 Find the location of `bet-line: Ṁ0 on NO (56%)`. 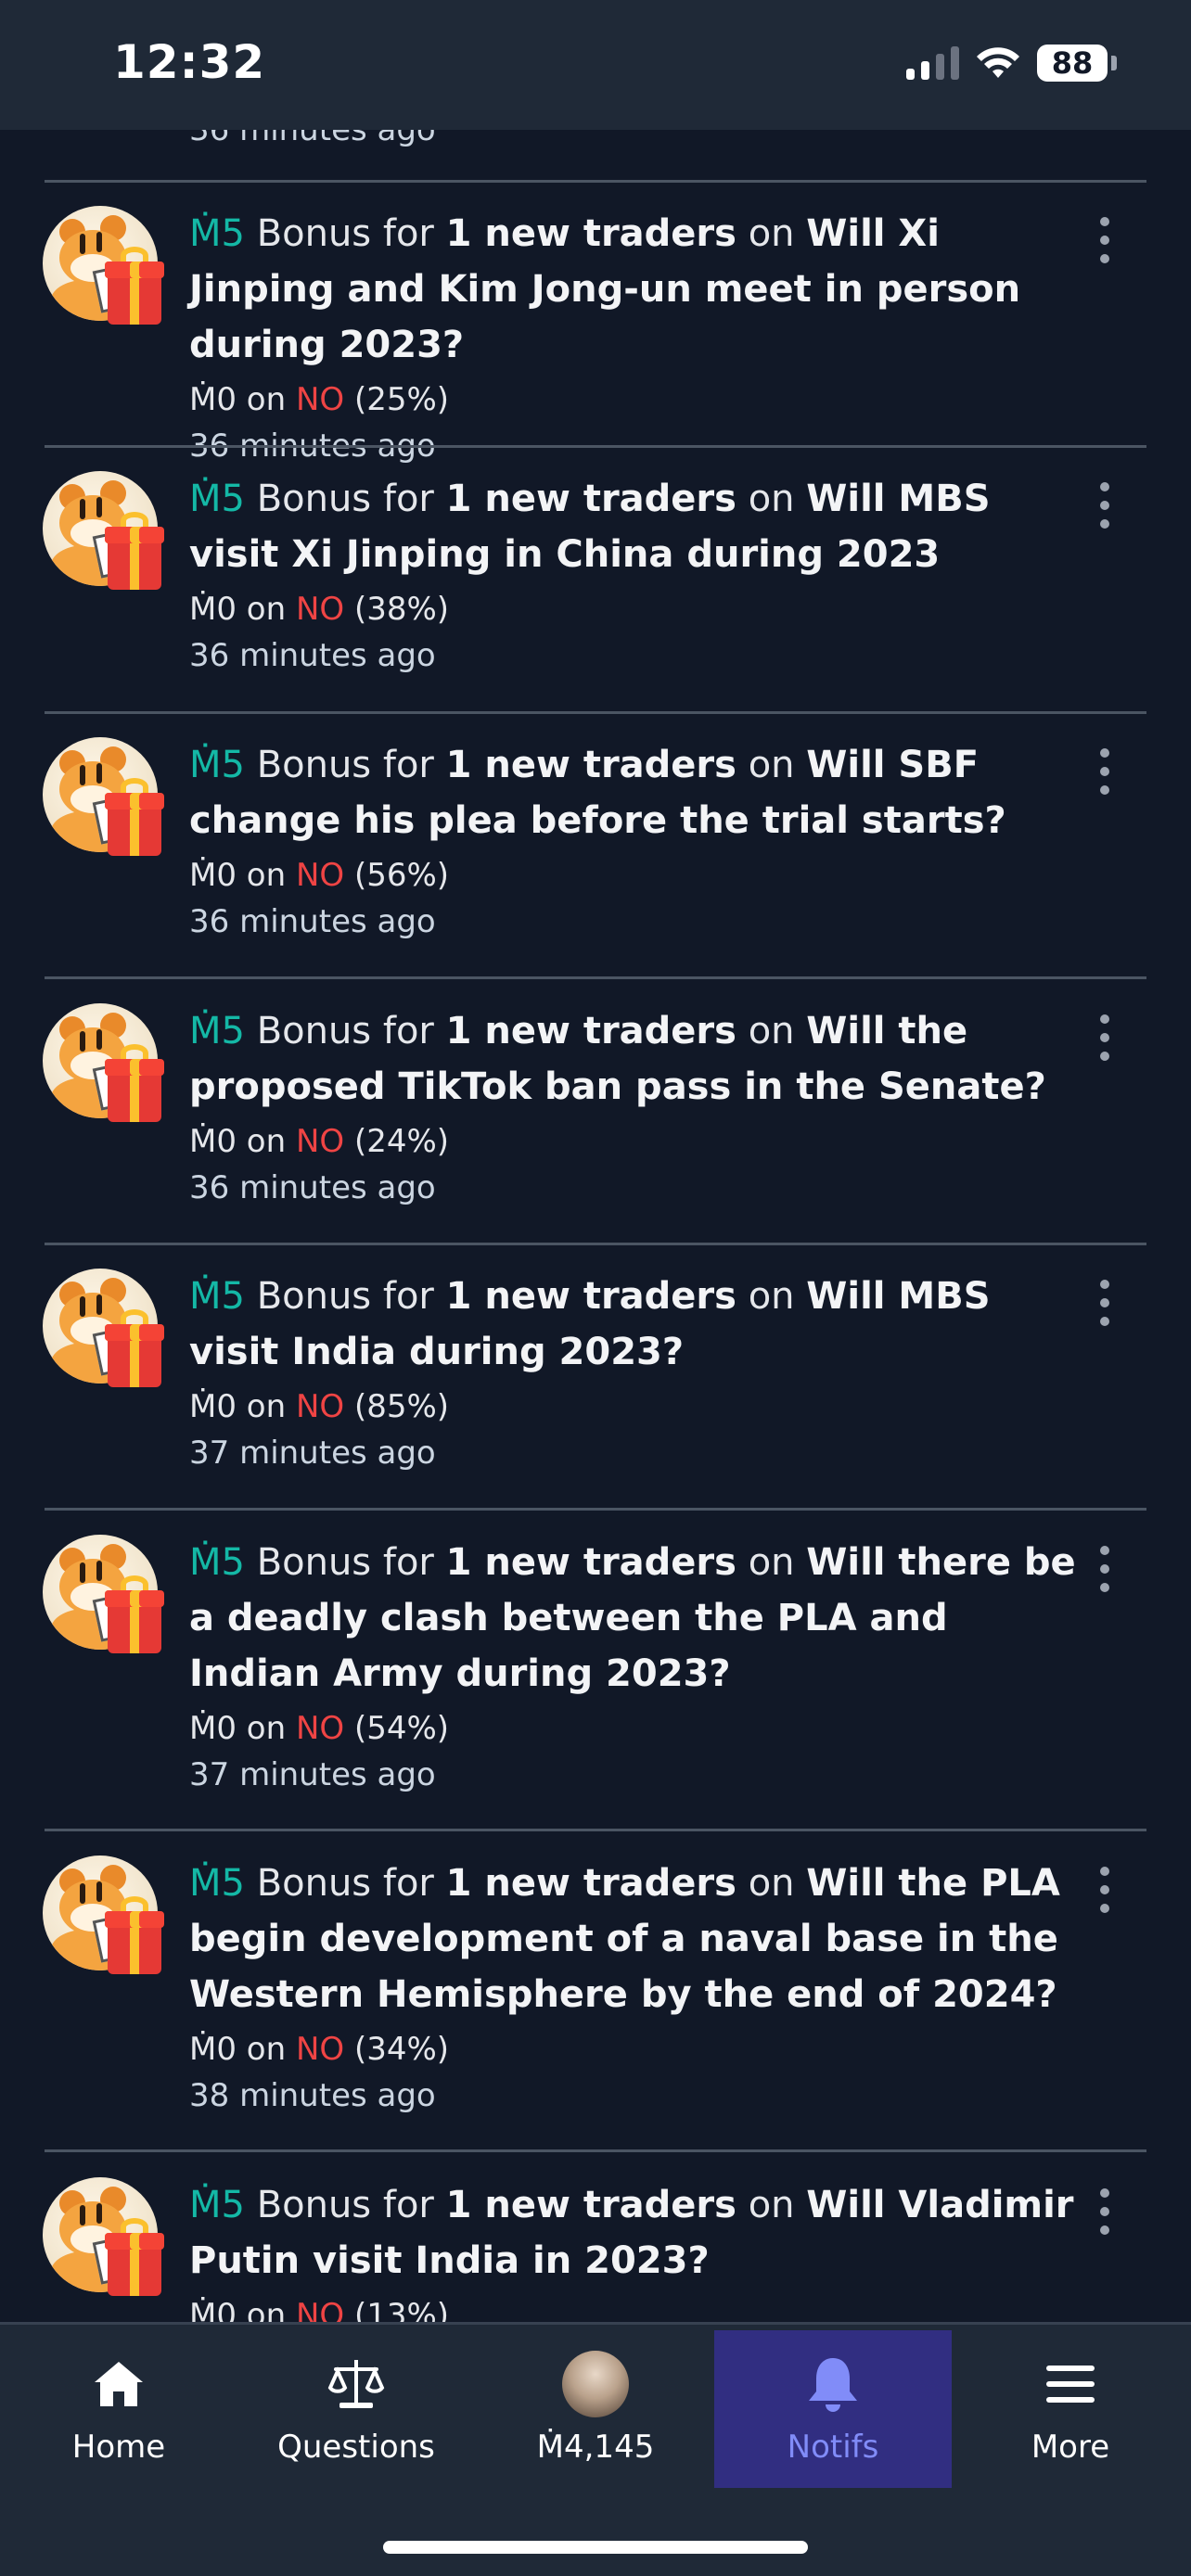

bet-line: Ṁ0 on NO (56%) is located at coordinates (639, 876).